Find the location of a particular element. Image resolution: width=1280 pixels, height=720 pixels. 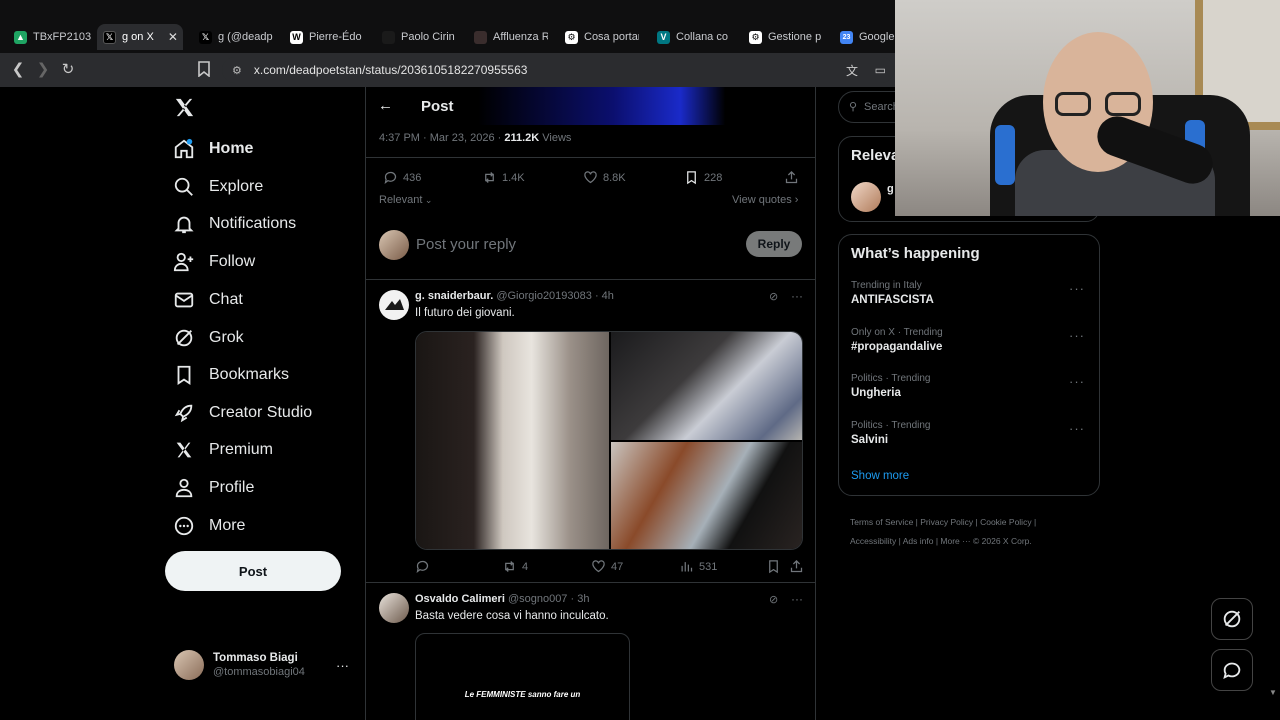

bookmark-action: 228 is located at coordinates (703, 177).